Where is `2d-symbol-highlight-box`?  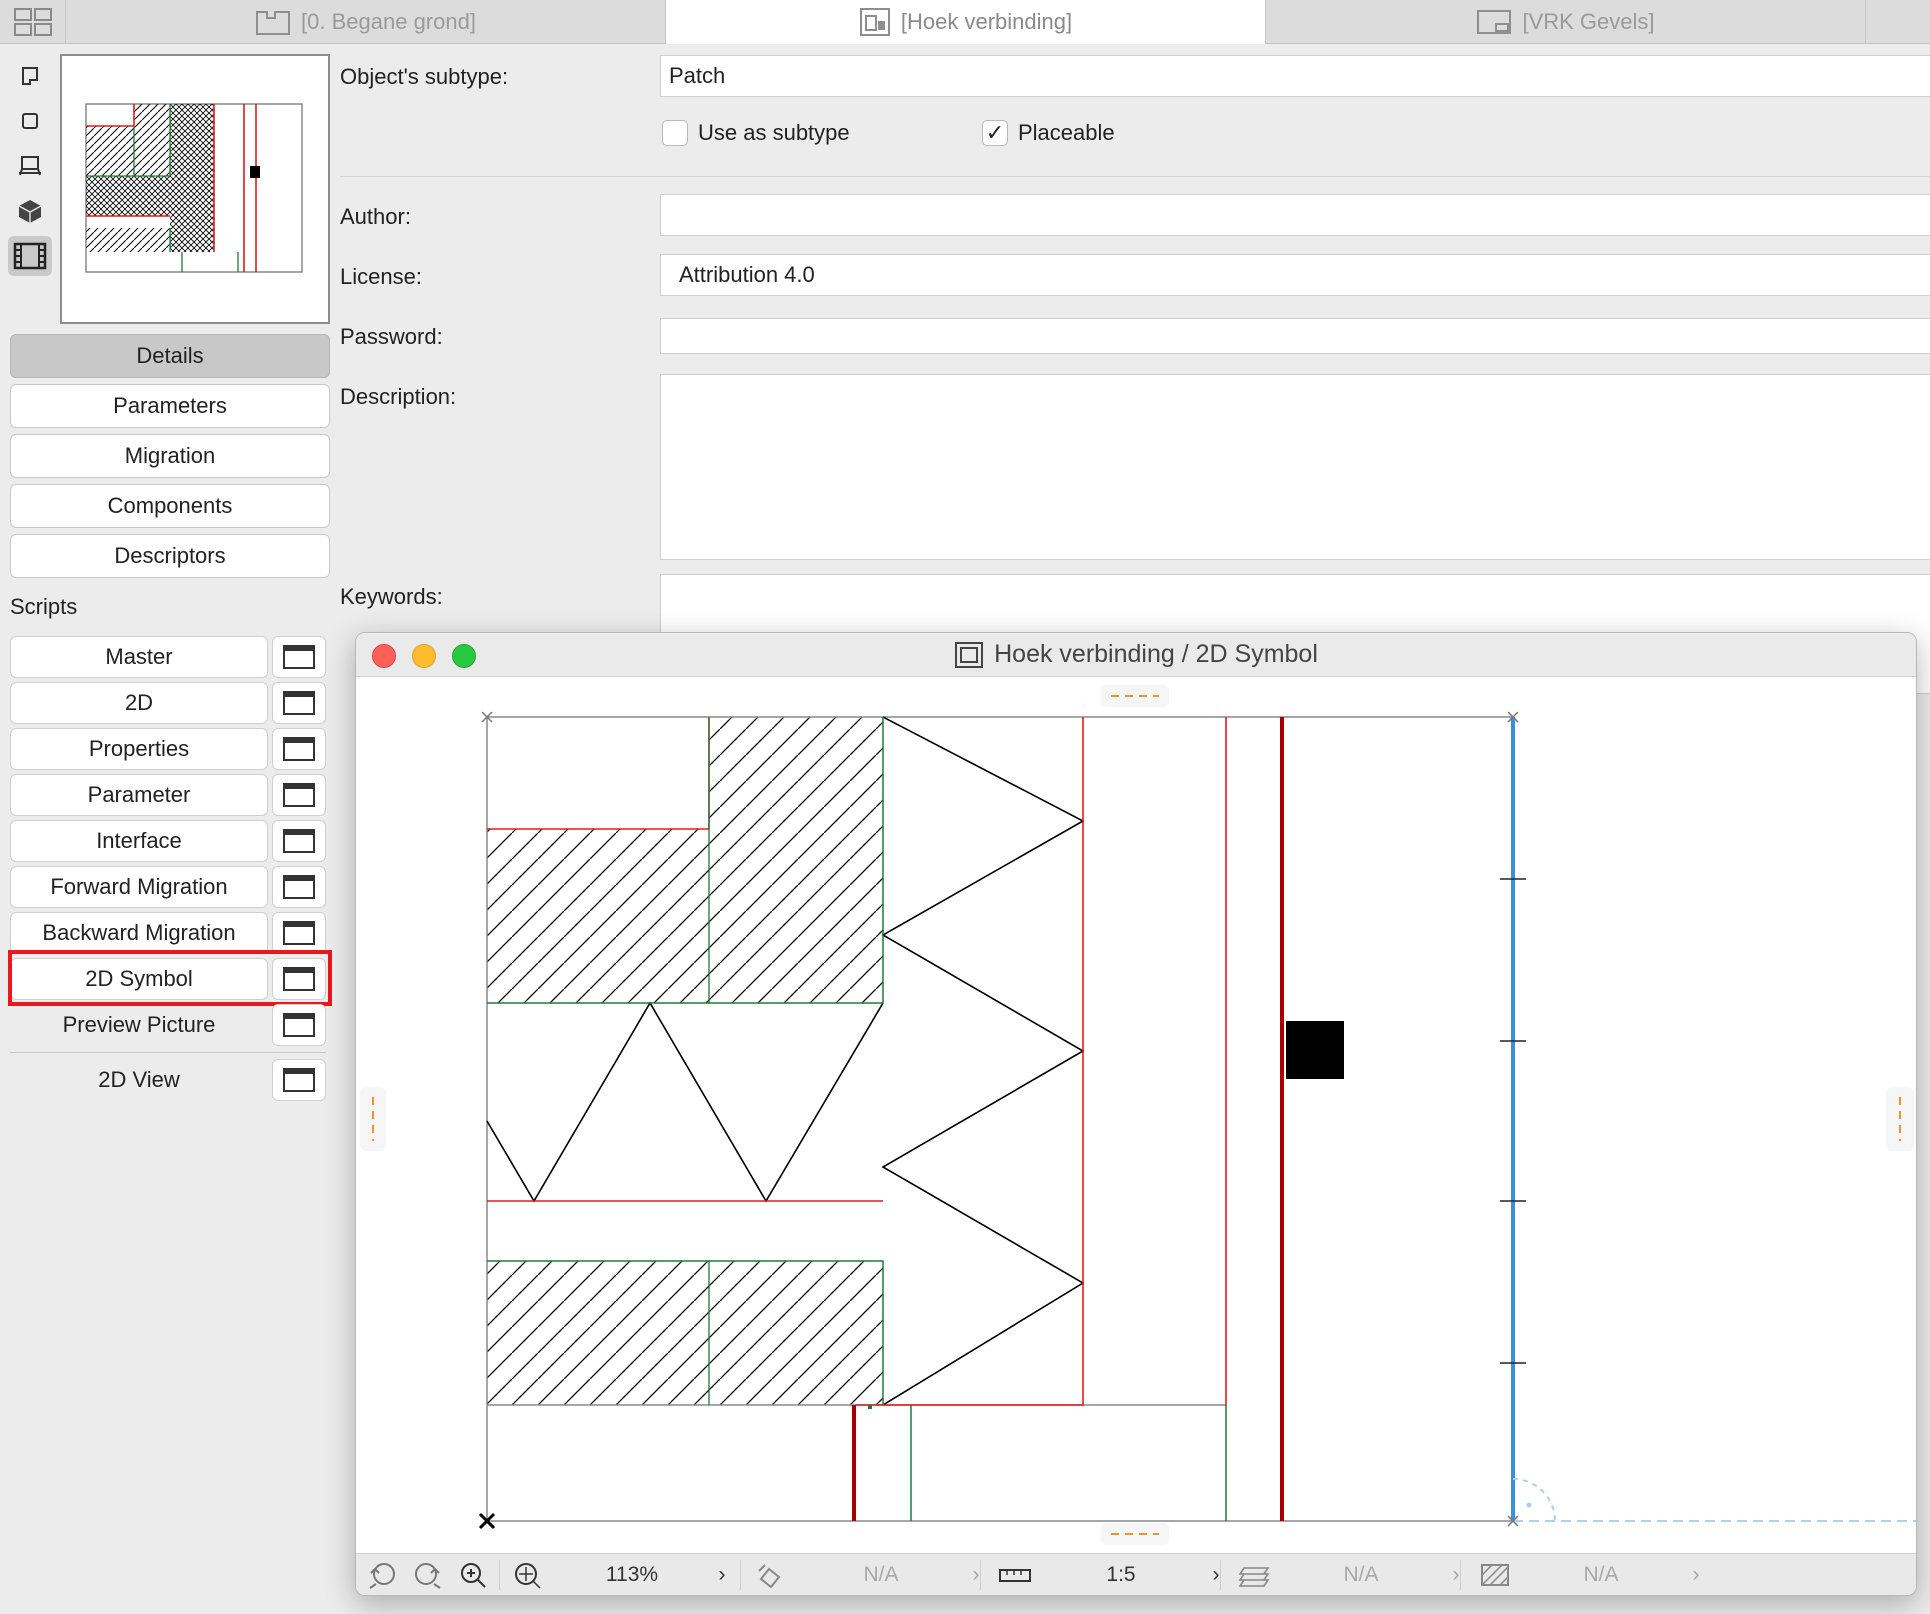 2d-symbol-highlight-box is located at coordinates (170, 978).